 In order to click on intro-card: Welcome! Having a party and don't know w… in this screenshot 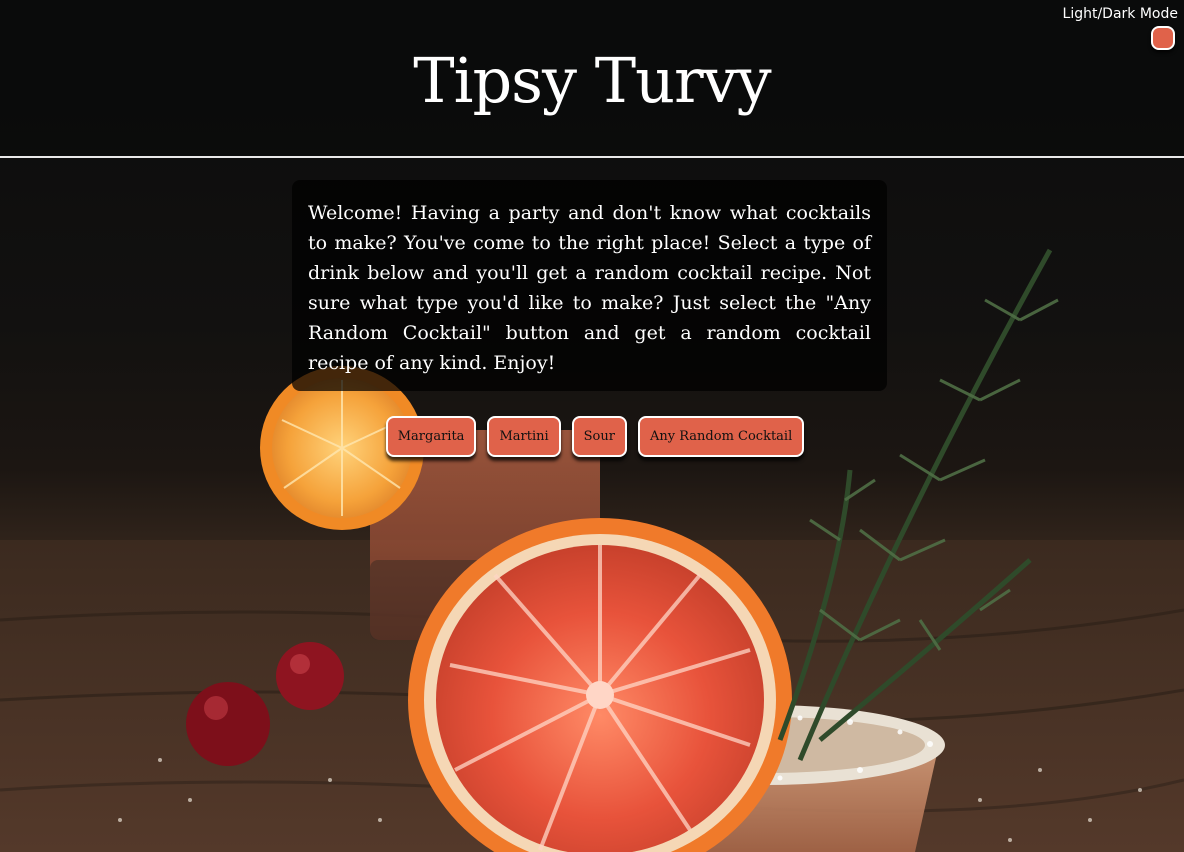, I will do `click(589, 285)`.